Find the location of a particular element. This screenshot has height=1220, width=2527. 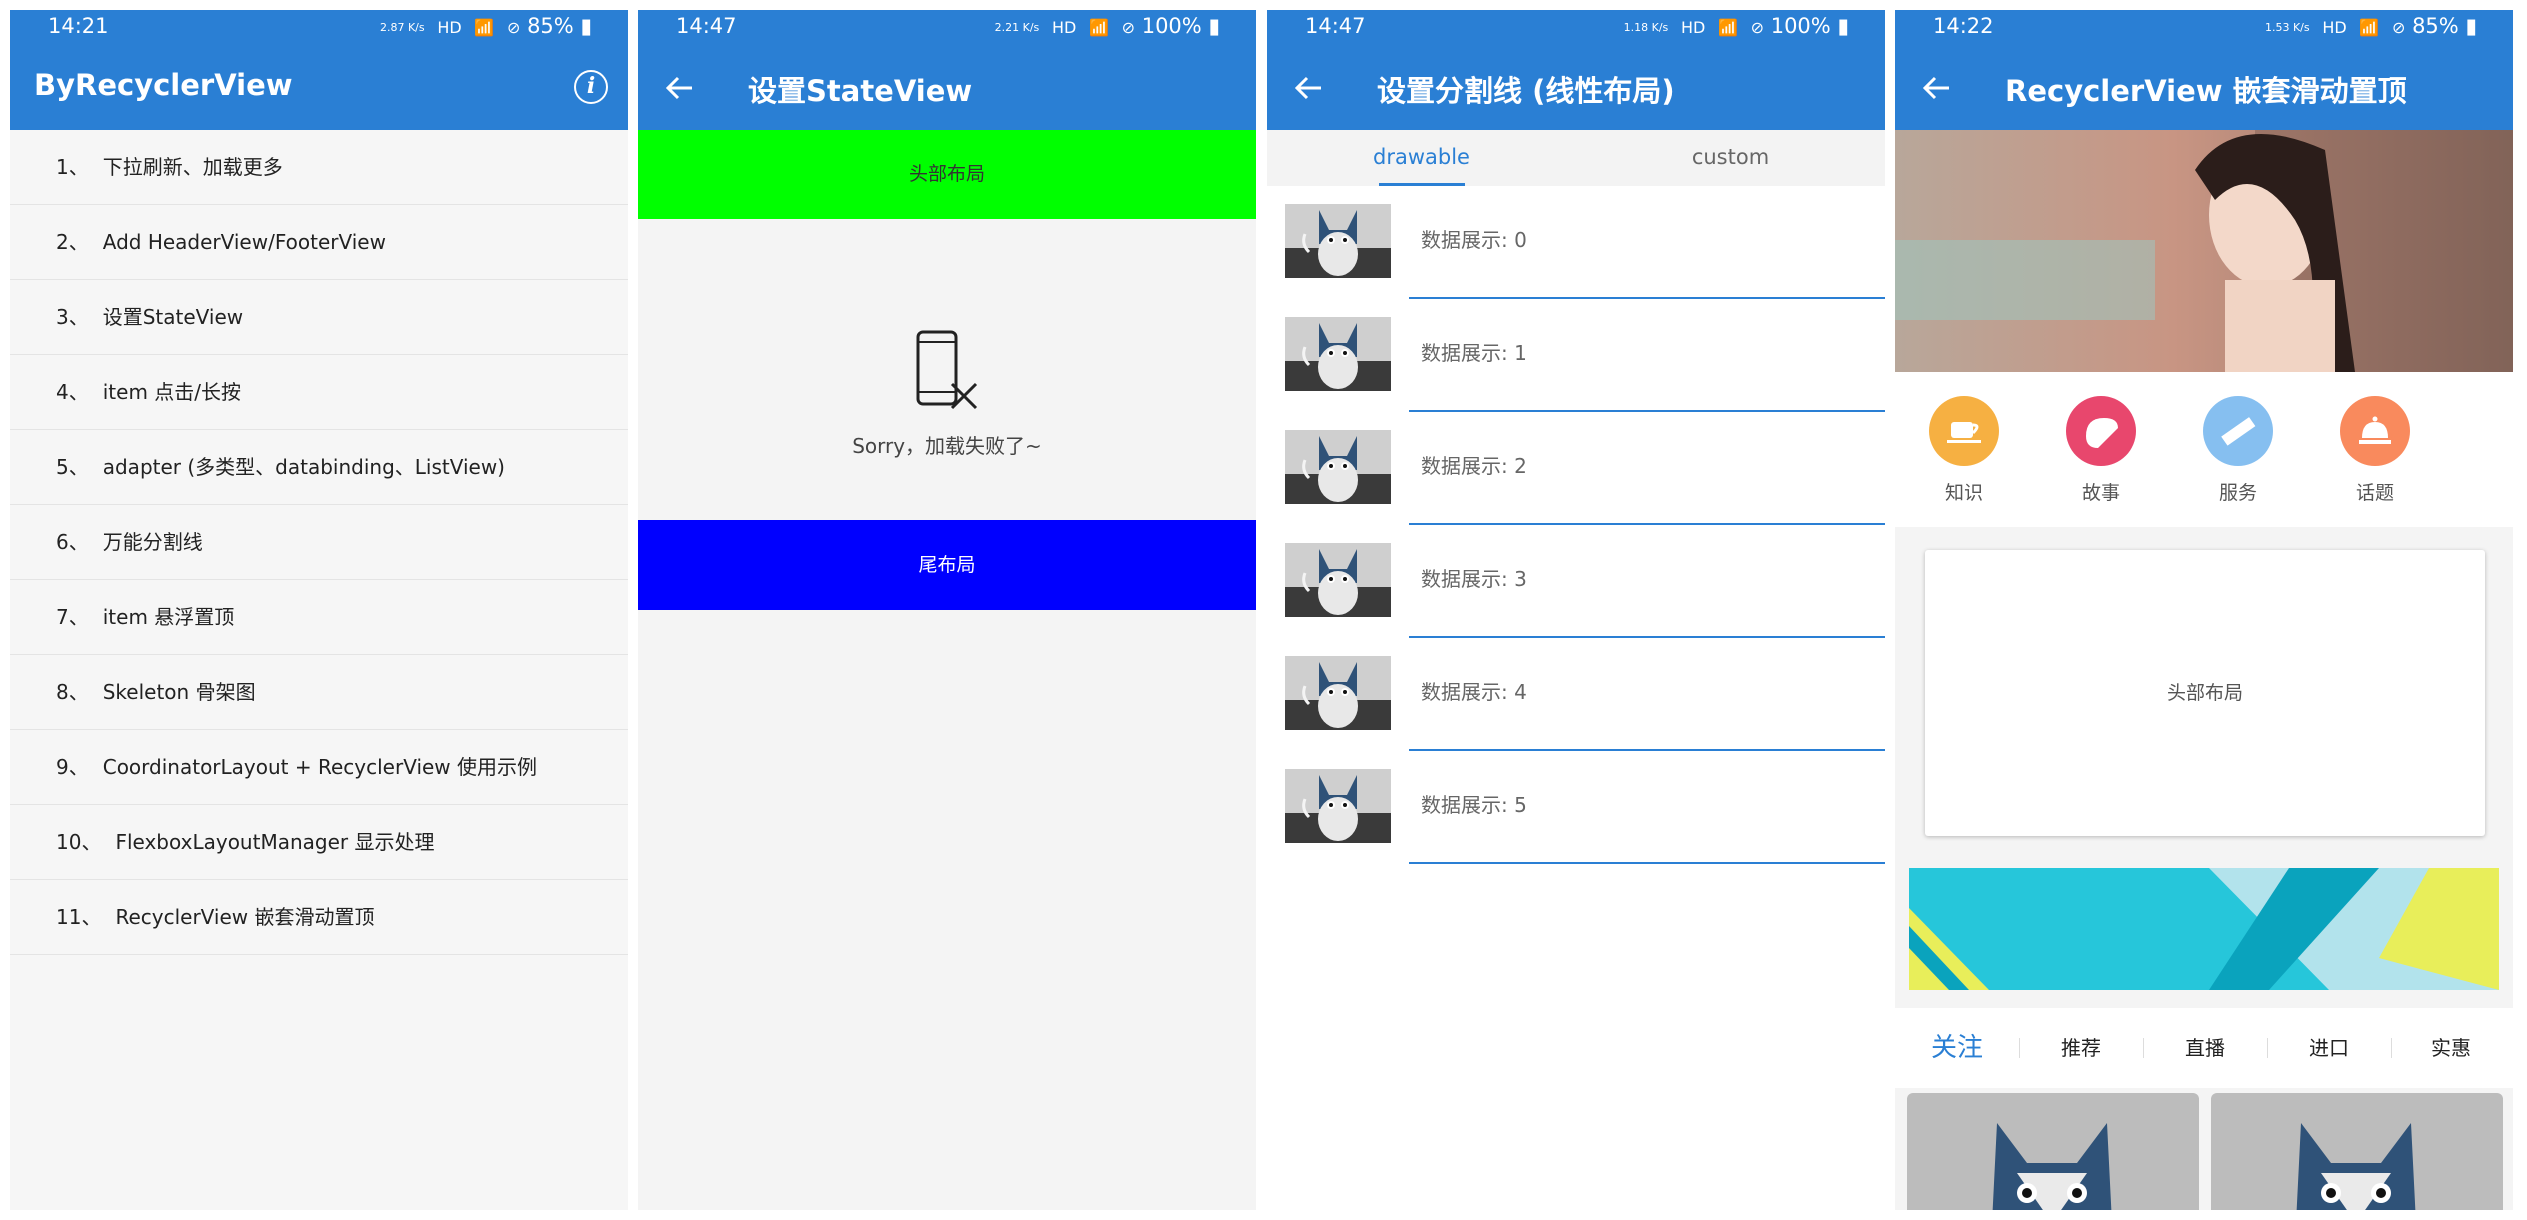

tab-custom: custom is located at coordinates (1730, 158).